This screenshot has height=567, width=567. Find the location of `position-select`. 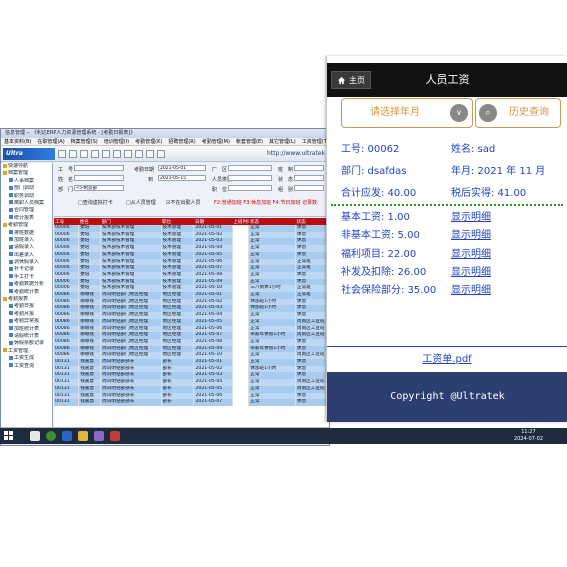

position-select is located at coordinates (250, 188).